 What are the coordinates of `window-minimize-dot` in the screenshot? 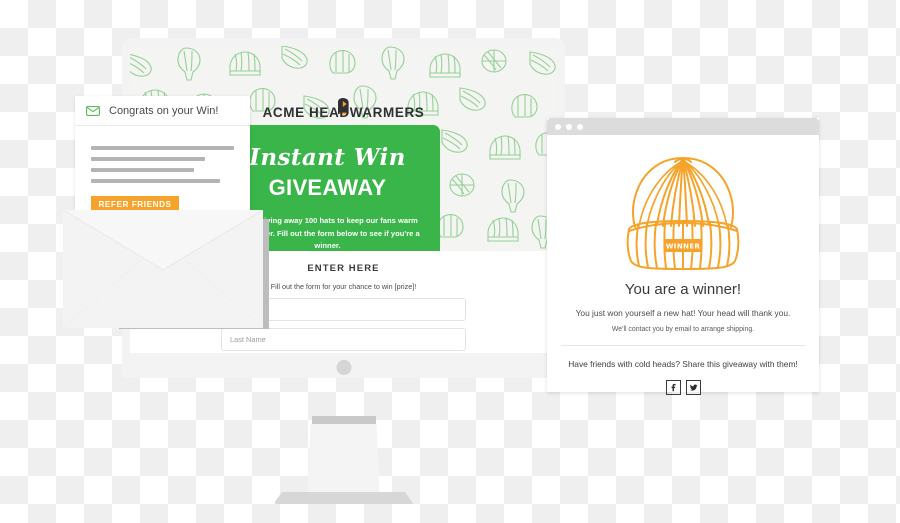 It's located at (569, 126).